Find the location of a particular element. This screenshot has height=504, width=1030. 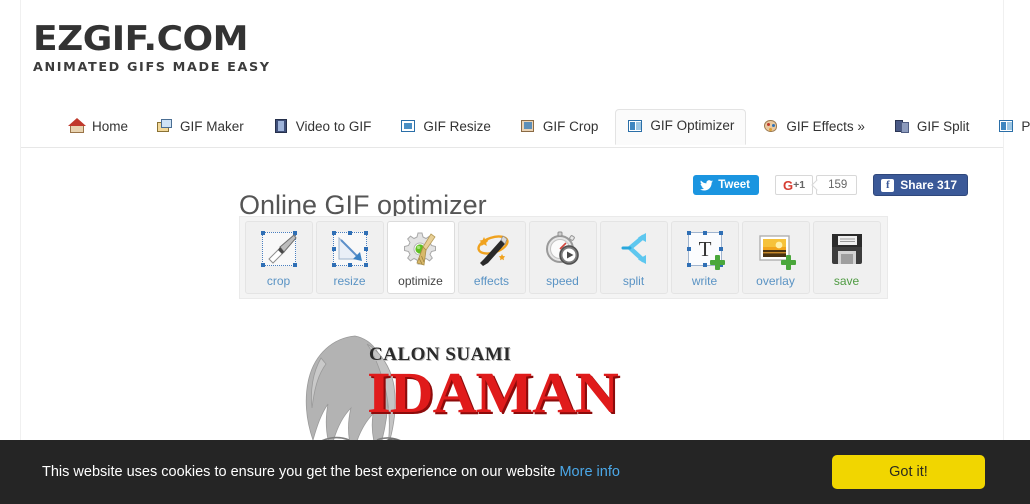

preview-title: IDAMAN is located at coordinates (493, 392).